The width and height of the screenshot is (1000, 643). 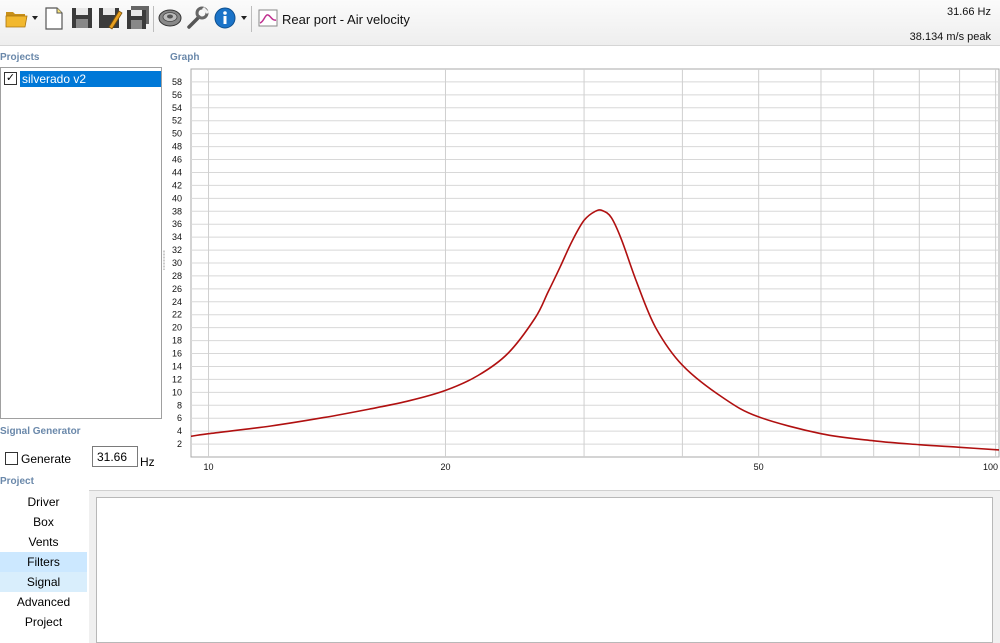 What do you see at coordinates (177, 392) in the screenshot?
I see `y-tick-label: 10` at bounding box center [177, 392].